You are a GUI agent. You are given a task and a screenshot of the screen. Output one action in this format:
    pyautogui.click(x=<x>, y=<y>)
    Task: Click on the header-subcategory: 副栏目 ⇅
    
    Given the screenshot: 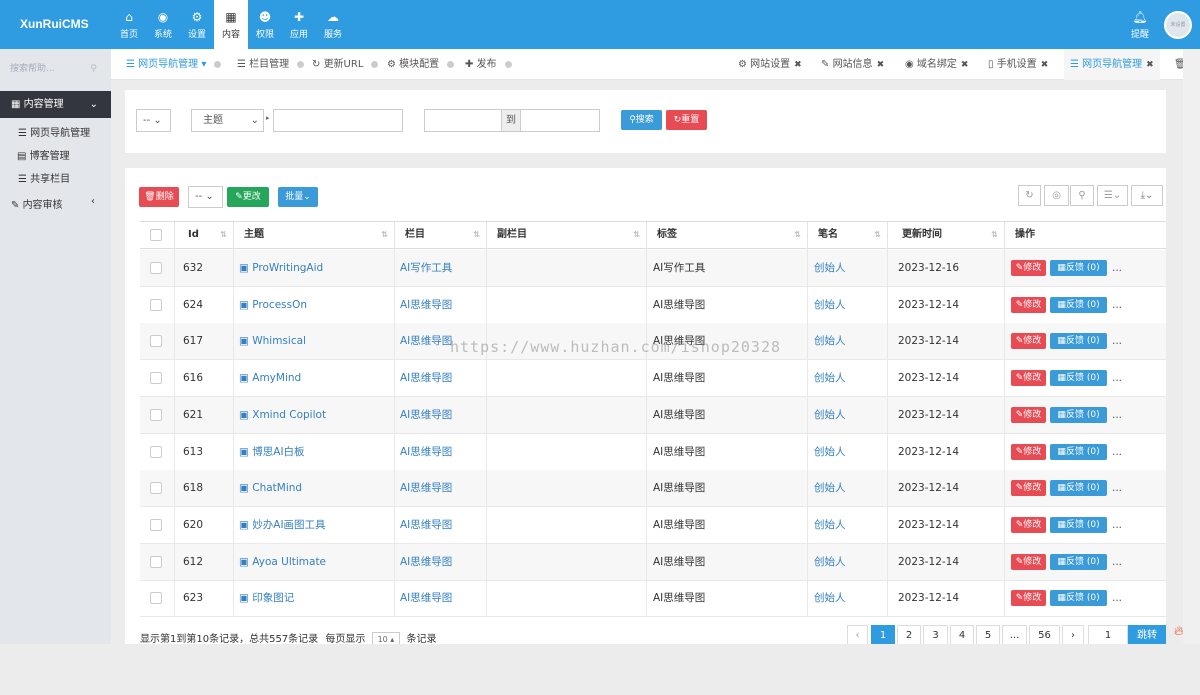 What is the action you would take?
    pyautogui.click(x=567, y=236)
    